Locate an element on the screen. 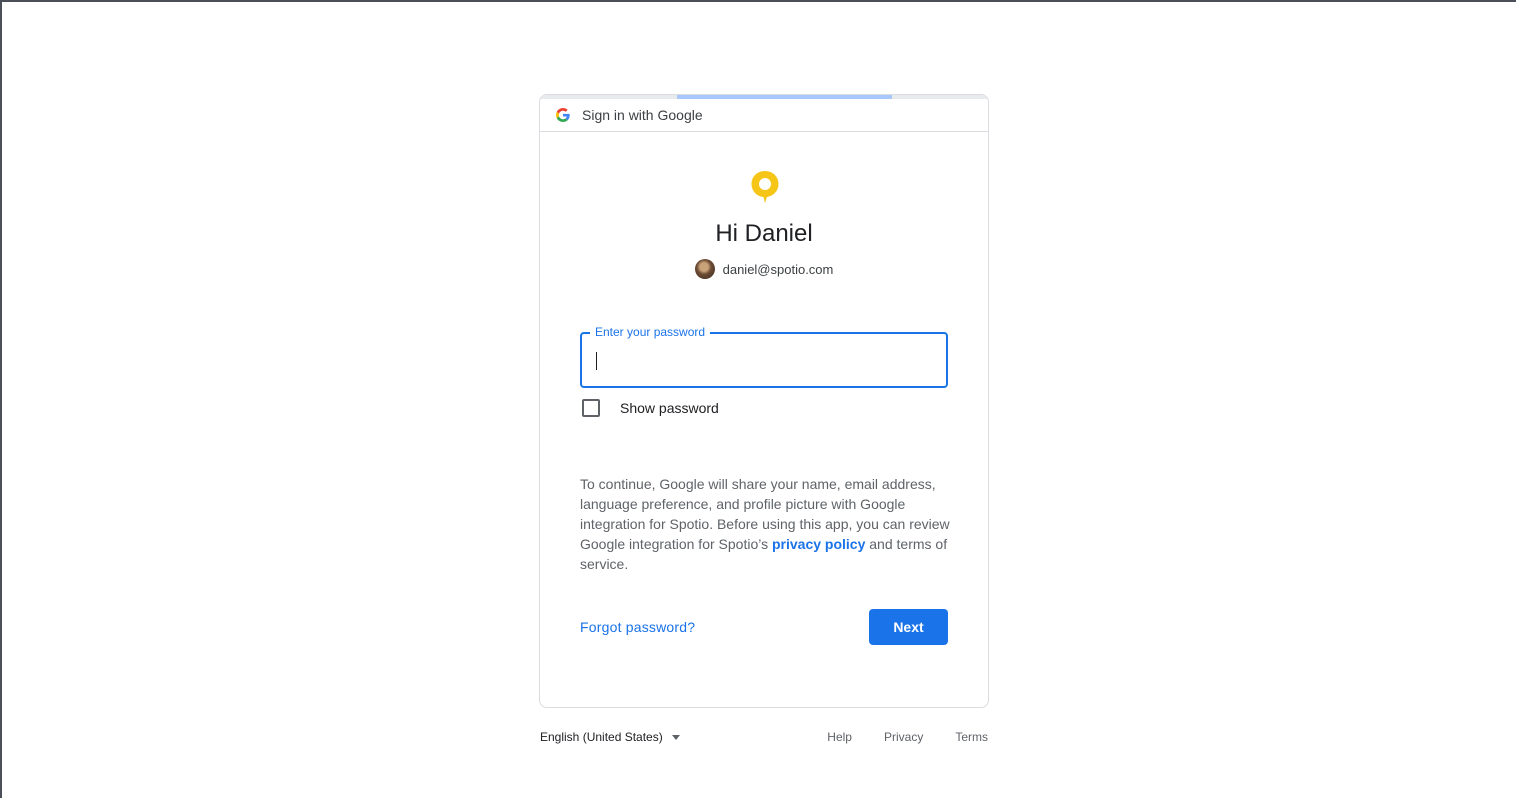 This screenshot has width=1516, height=798. forgot-password-link: Forgot password? is located at coordinates (637, 627).